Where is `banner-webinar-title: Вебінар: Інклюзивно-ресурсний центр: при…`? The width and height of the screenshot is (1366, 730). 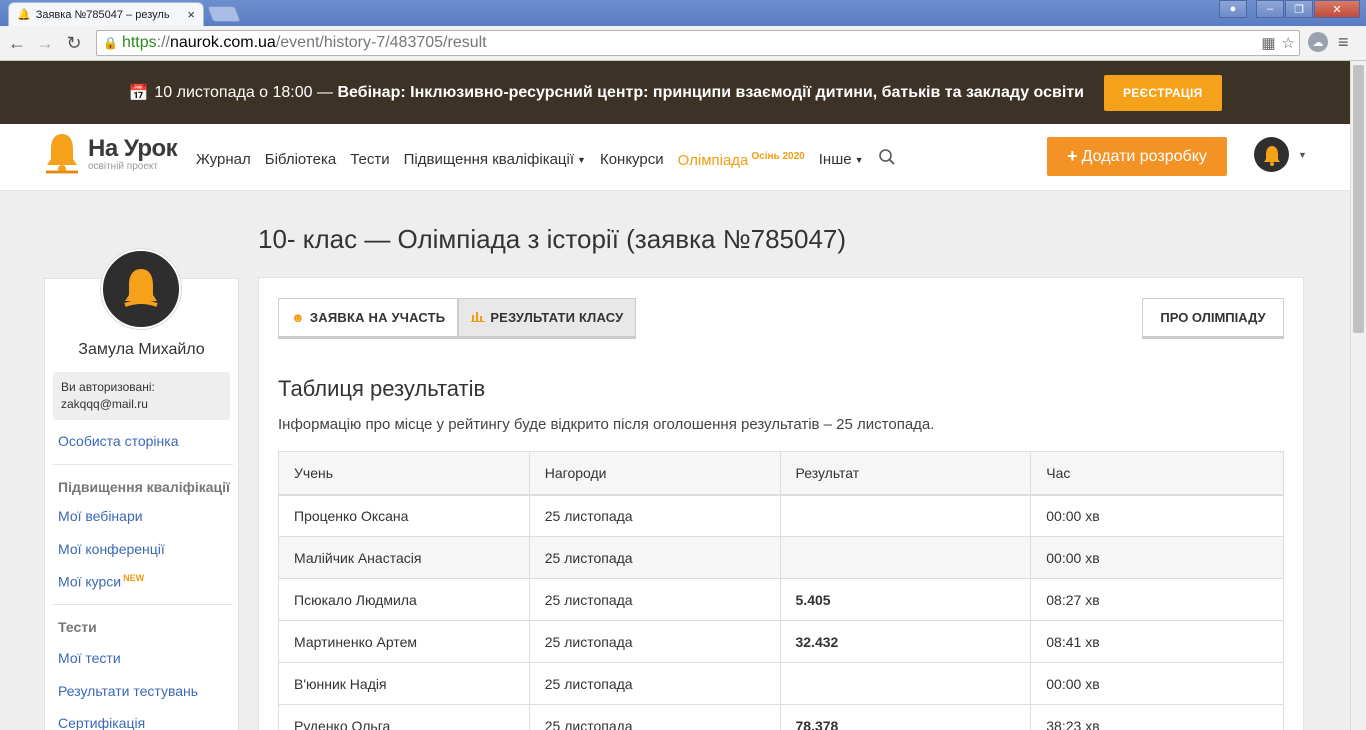
banner-webinar-title: Вебінар: Інклюзивно-ресурсний центр: при… is located at coordinates (710, 92).